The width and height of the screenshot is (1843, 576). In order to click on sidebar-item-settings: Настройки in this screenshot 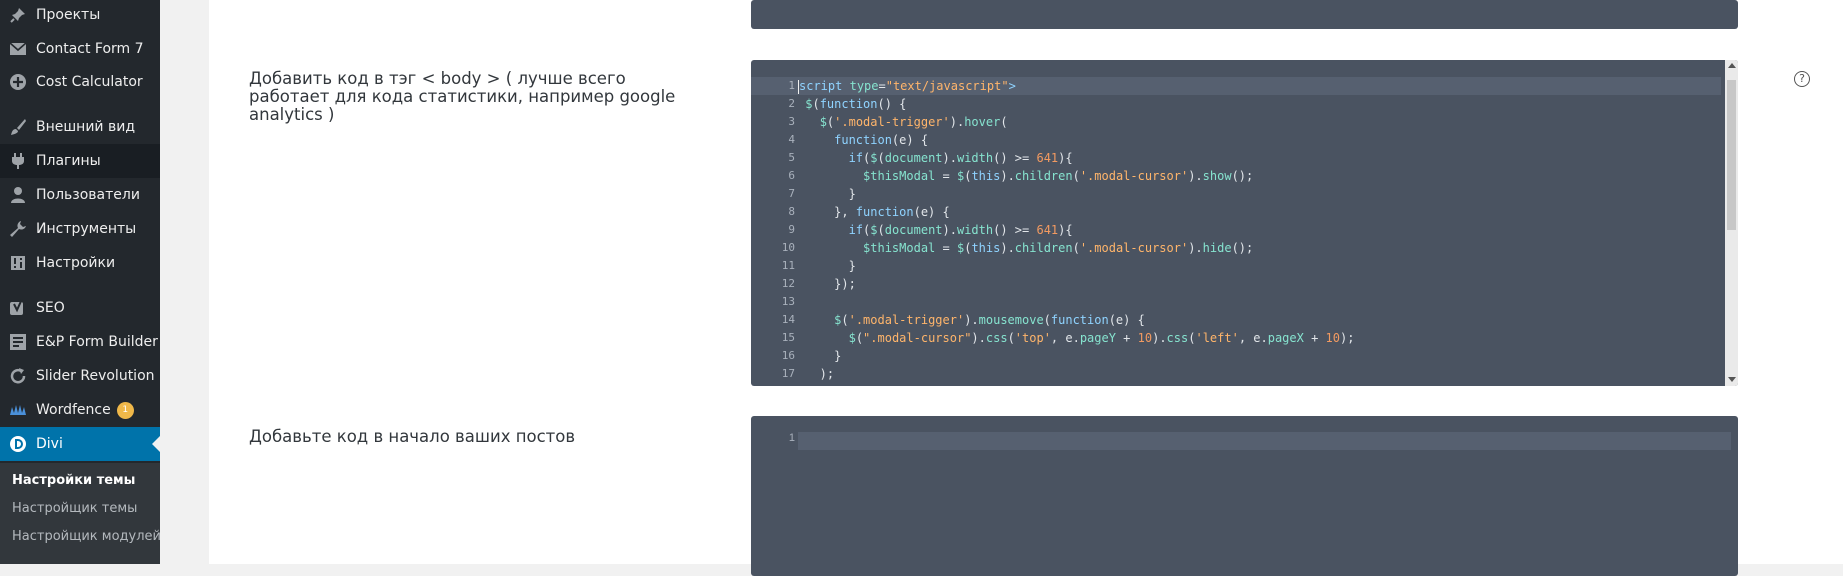, I will do `click(80, 263)`.